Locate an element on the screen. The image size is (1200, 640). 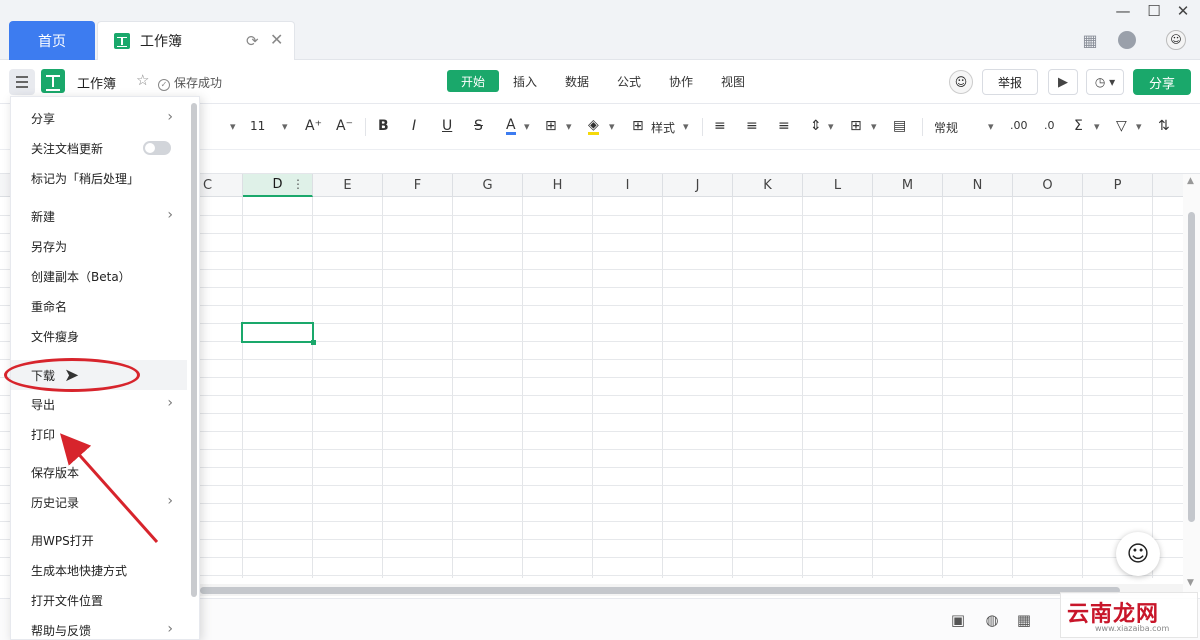
view-layout-icon: ▦ is located at coordinates (1024, 620).